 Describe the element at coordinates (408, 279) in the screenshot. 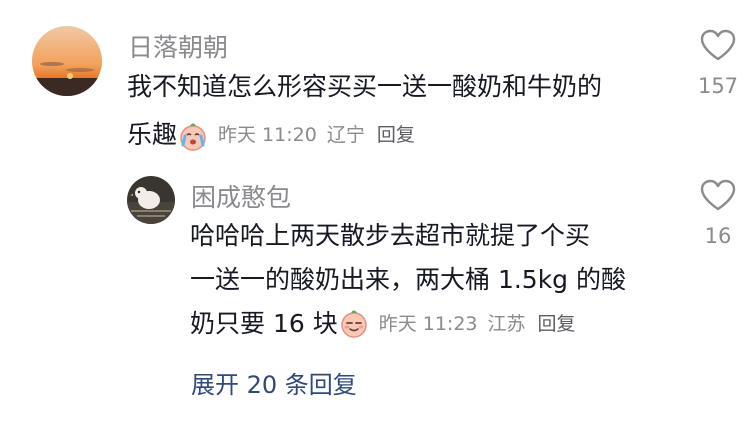

I see `reply-text-line-2: 一送一的酸奶出来，两大桶 1.5kg 的酸` at that location.